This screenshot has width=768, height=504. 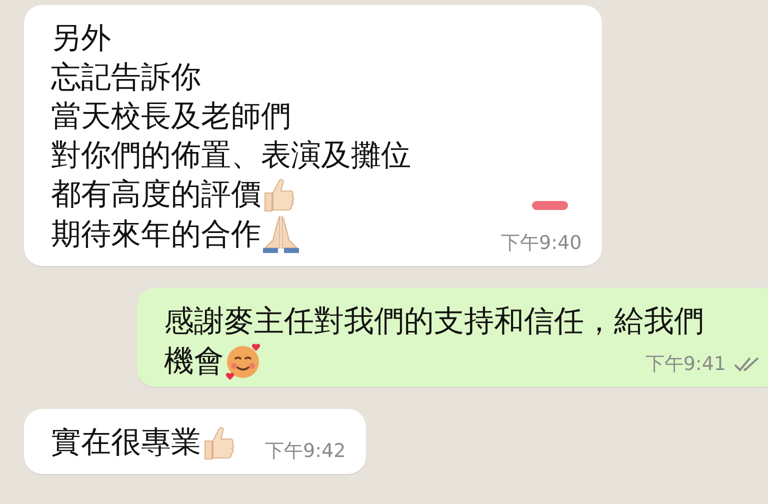 I want to click on message-text: 另外, so click(x=81, y=39).